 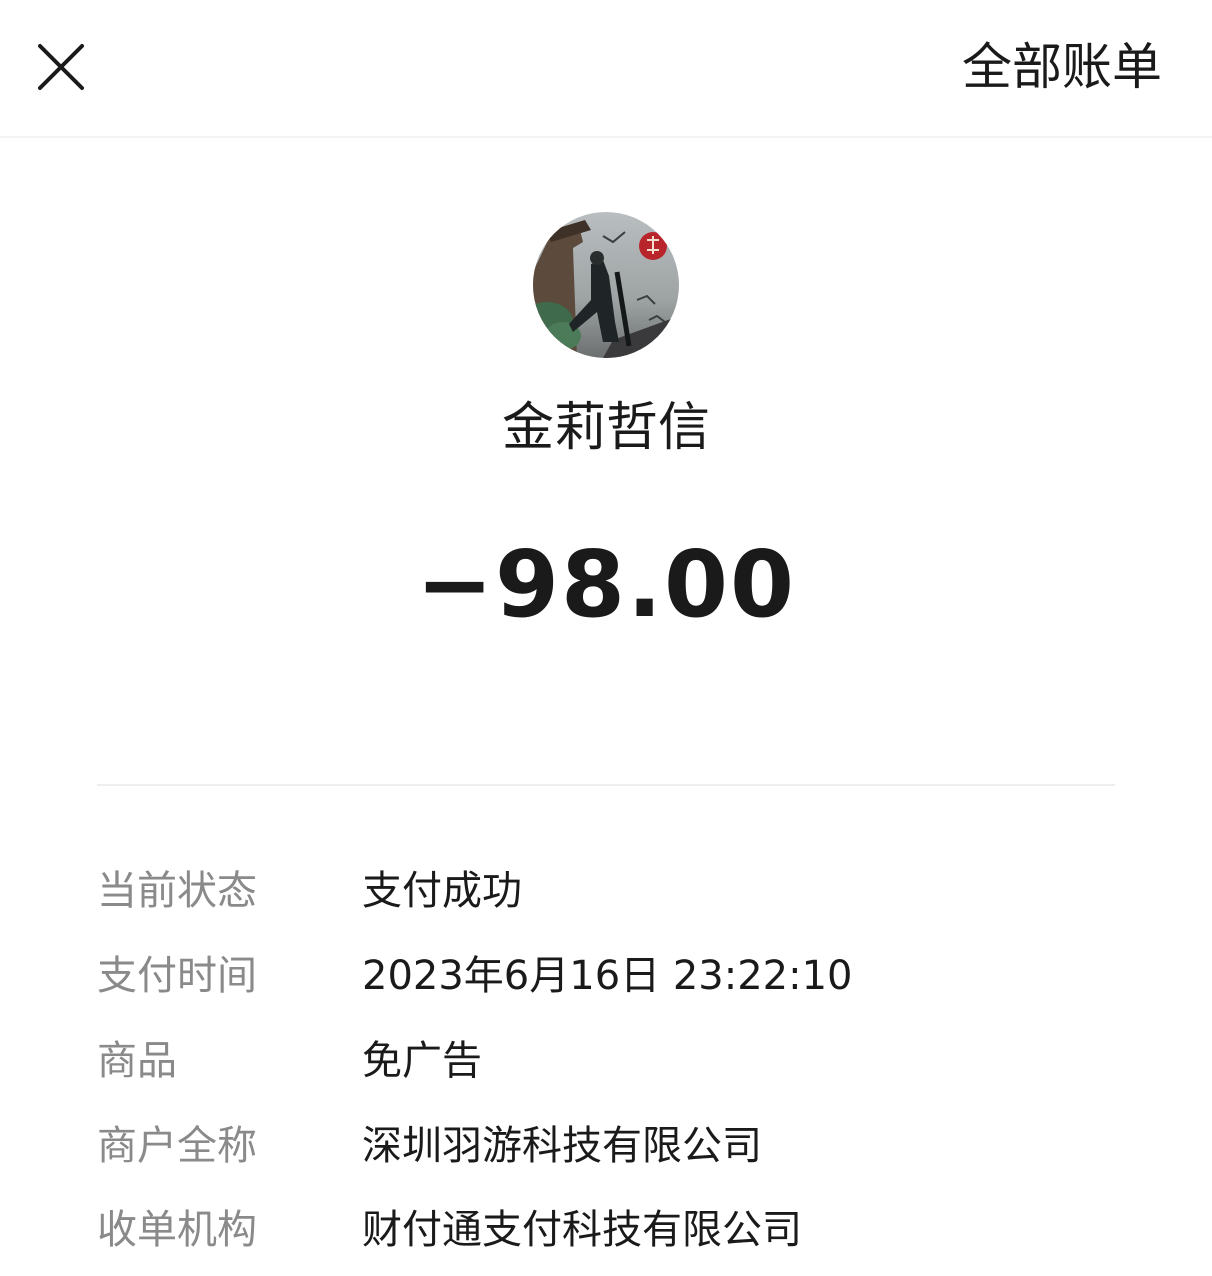 I want to click on detail-row-status: 当前状态 支付成功, so click(x=606, y=891).